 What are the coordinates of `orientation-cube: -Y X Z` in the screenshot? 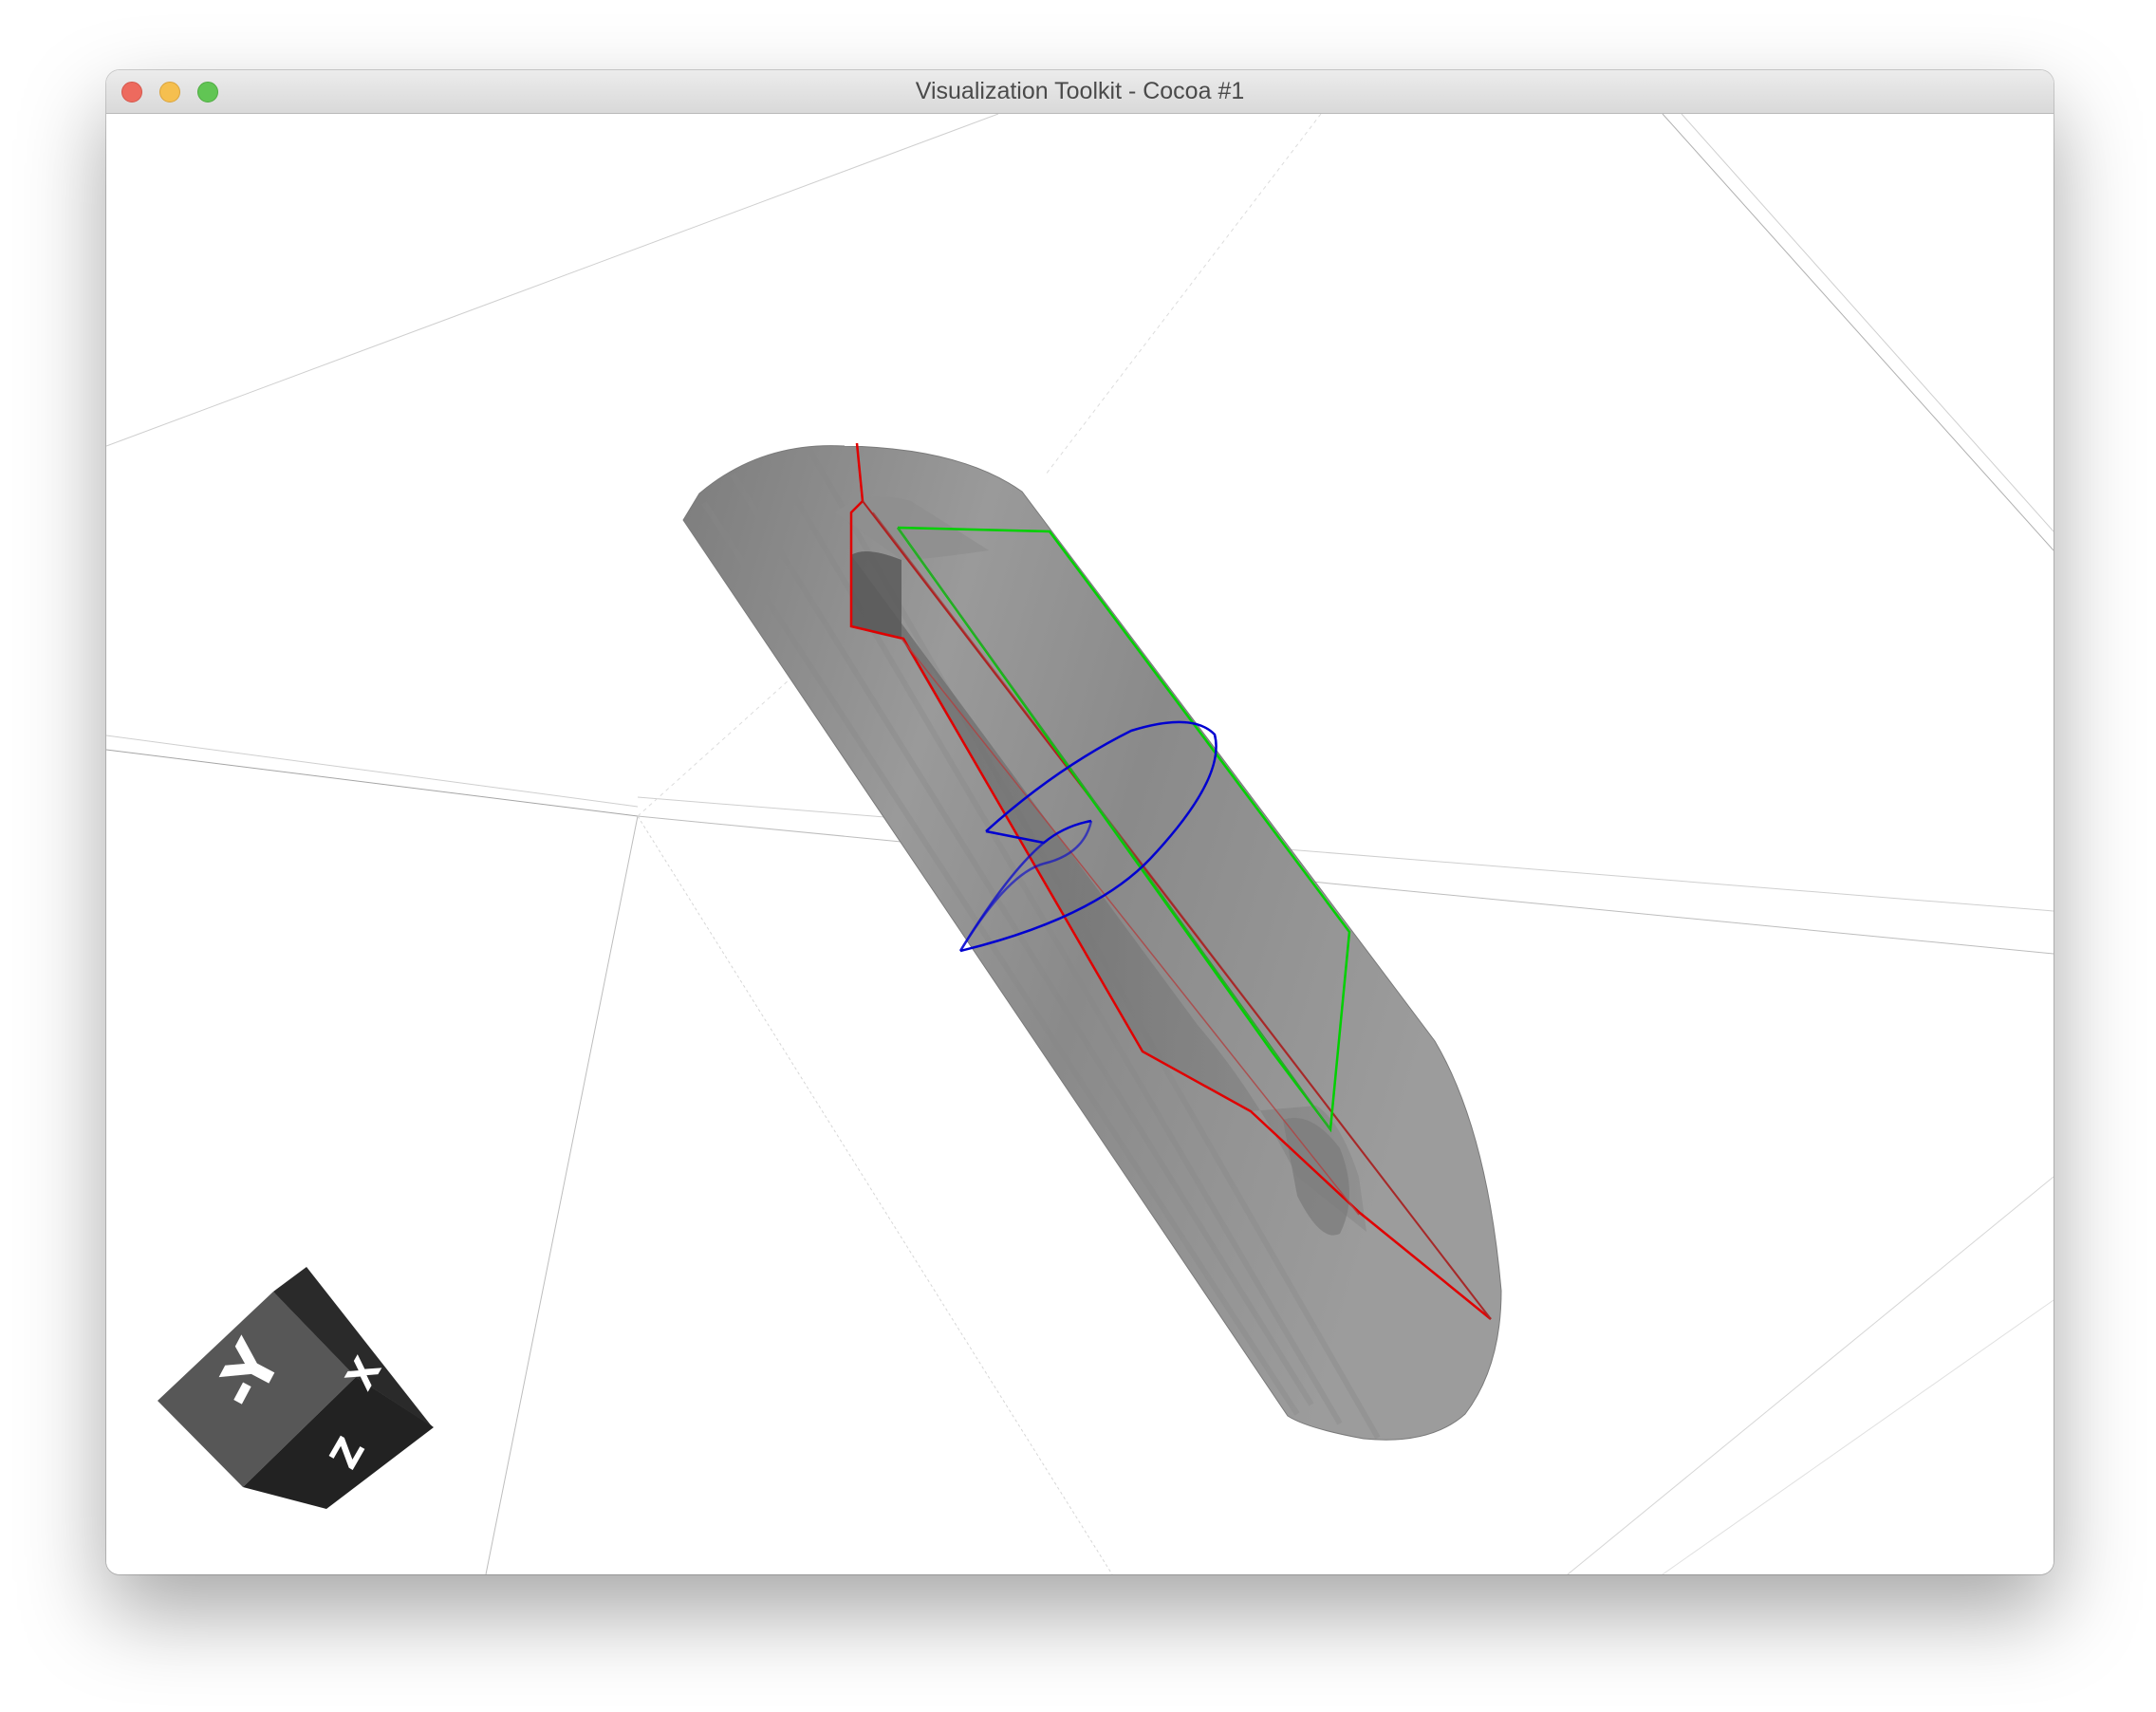 It's located at (296, 1388).